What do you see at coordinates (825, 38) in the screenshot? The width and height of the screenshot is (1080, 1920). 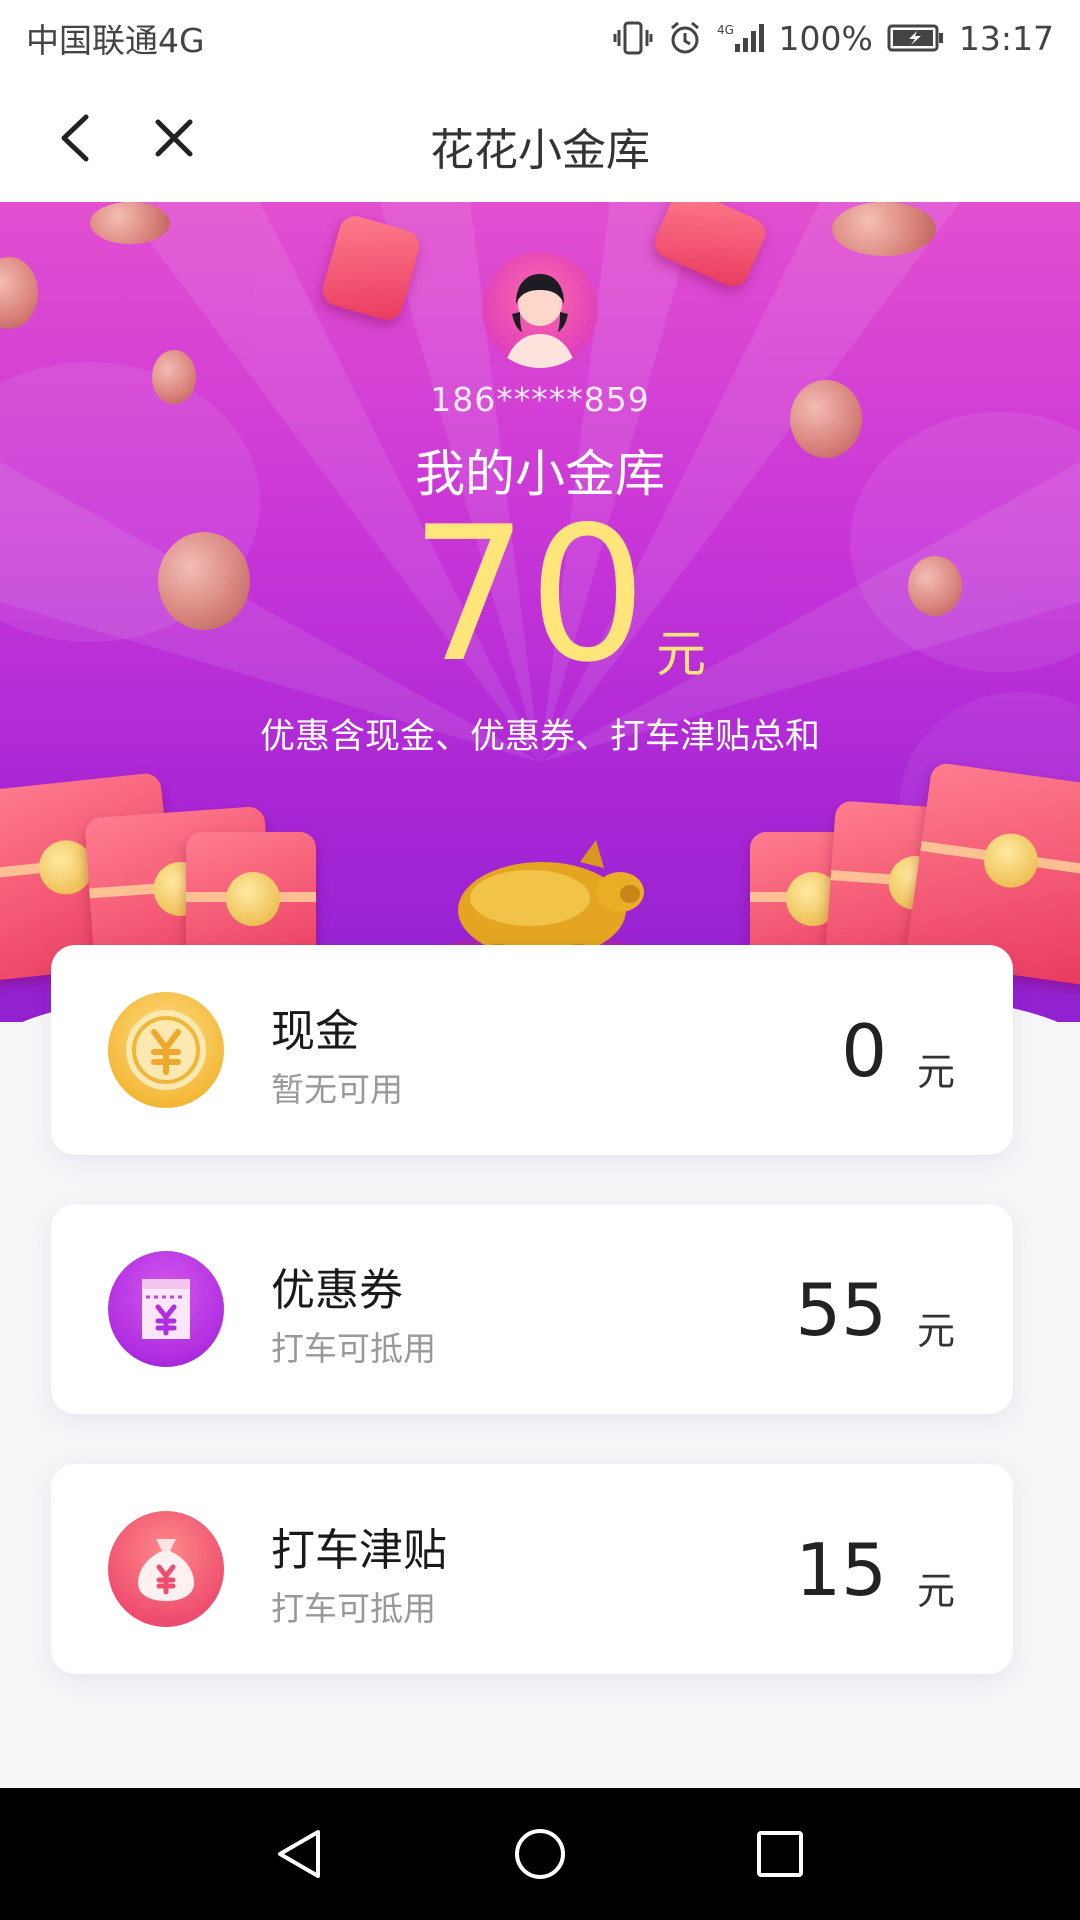 I see `battery-percent: 100%` at bounding box center [825, 38].